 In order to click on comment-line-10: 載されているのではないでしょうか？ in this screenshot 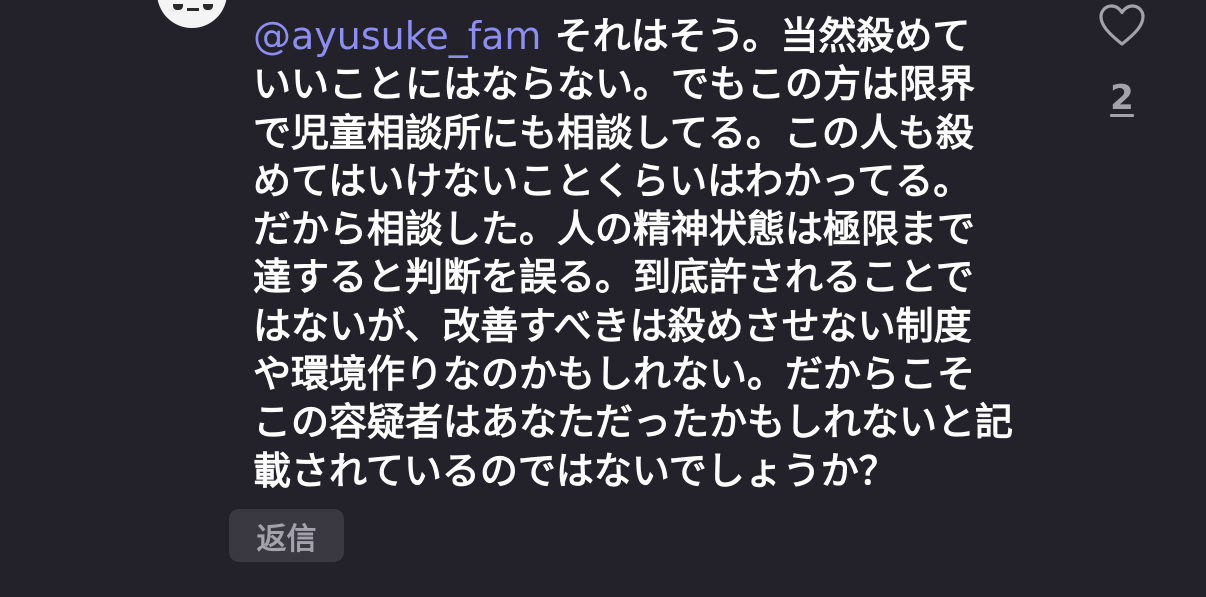, I will do `click(575, 470)`.